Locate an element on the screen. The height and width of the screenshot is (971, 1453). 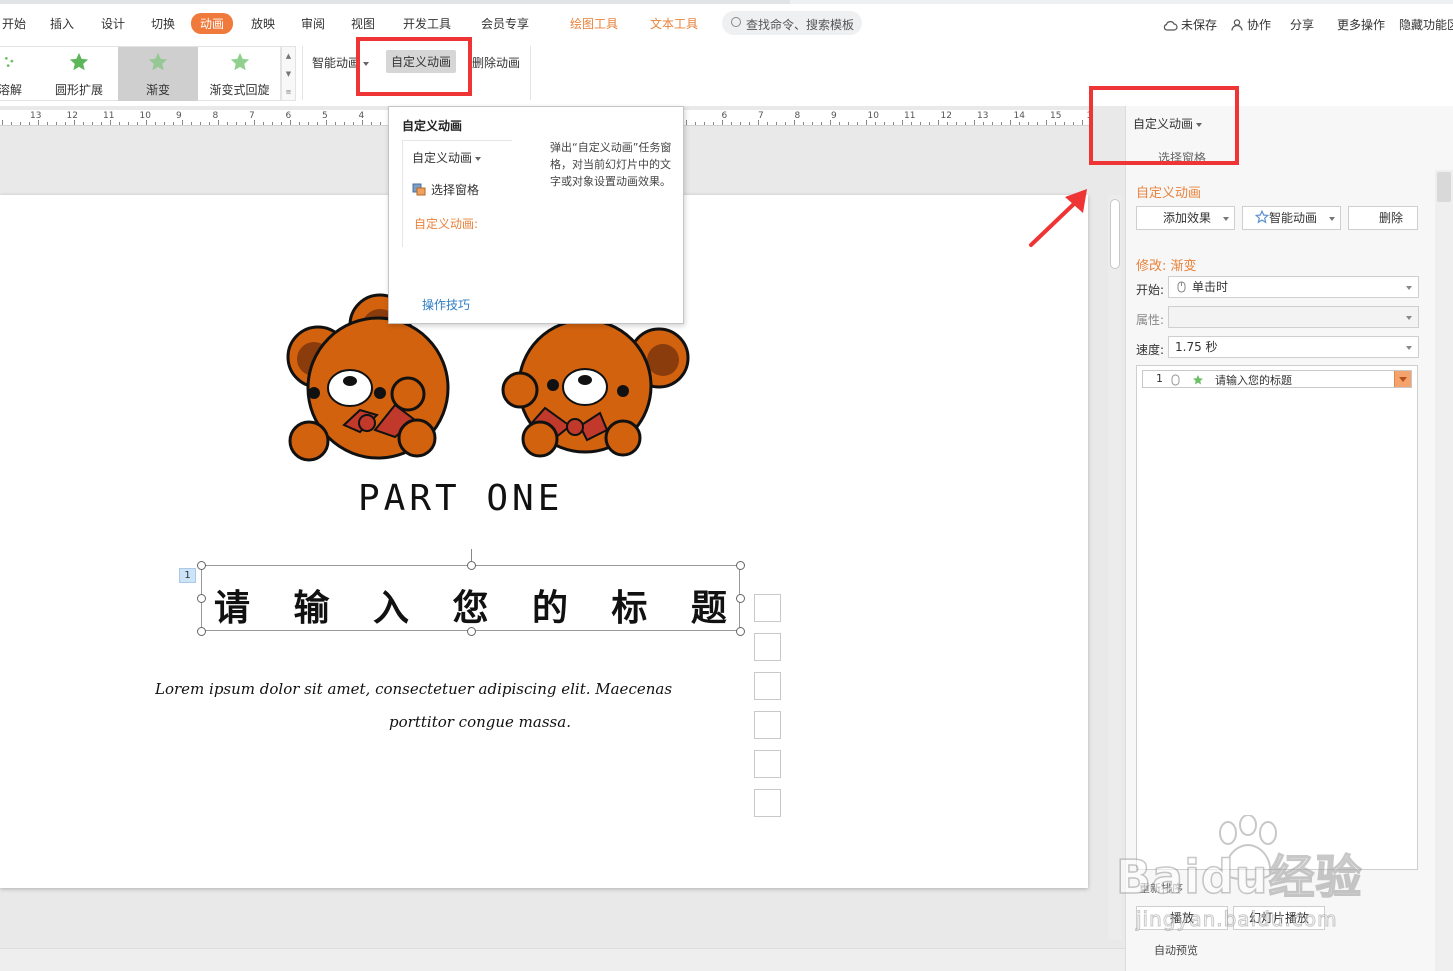
tab-transition: 切换 is located at coordinates (163, 23).